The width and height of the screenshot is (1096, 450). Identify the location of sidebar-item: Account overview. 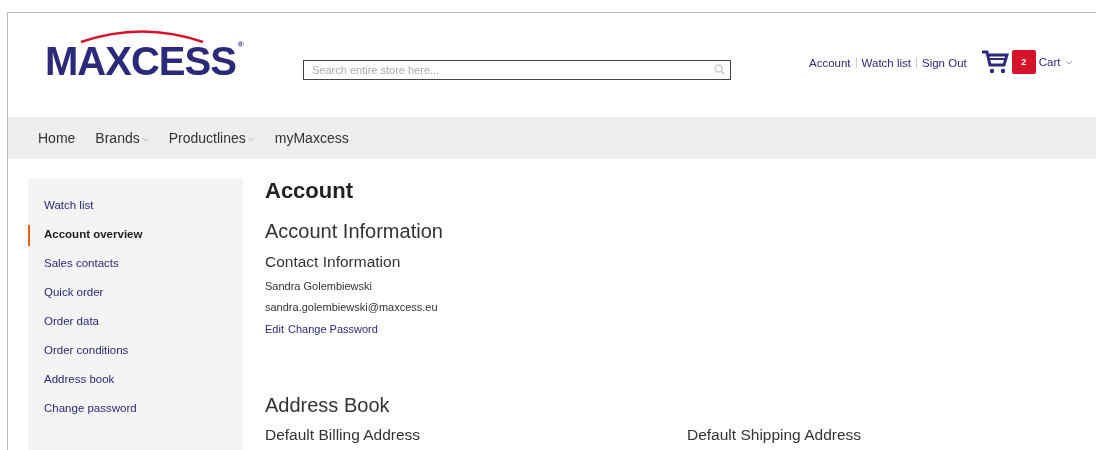
(135, 235).